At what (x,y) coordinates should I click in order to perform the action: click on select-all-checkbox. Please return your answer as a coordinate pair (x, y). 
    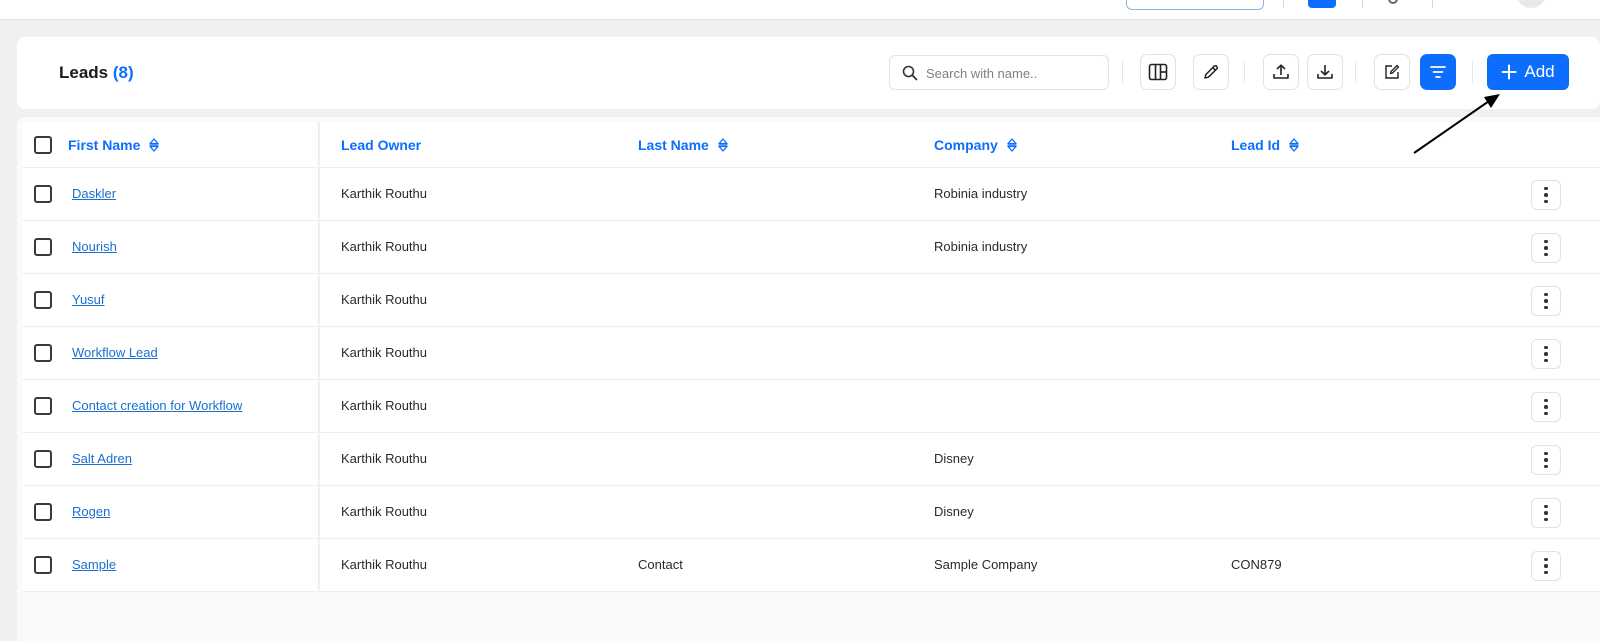
    Looking at the image, I should click on (43, 145).